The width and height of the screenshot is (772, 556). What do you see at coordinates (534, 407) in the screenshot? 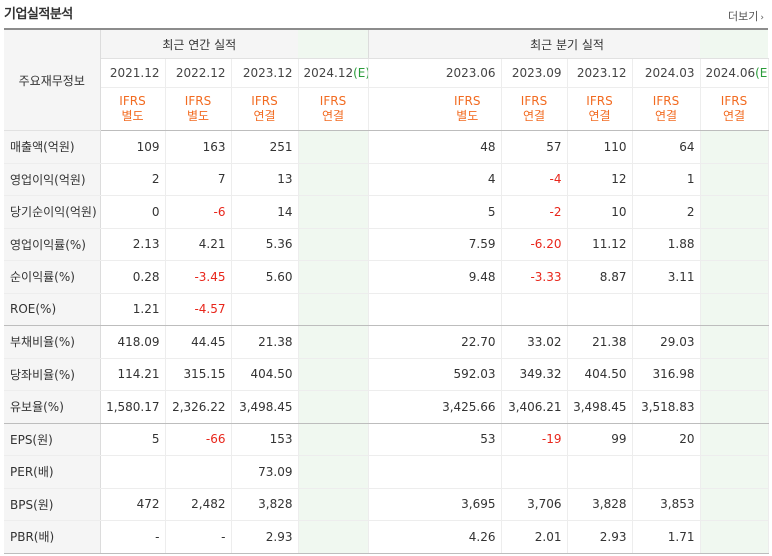
I see `quarter-value-cell: 3,406.21` at bounding box center [534, 407].